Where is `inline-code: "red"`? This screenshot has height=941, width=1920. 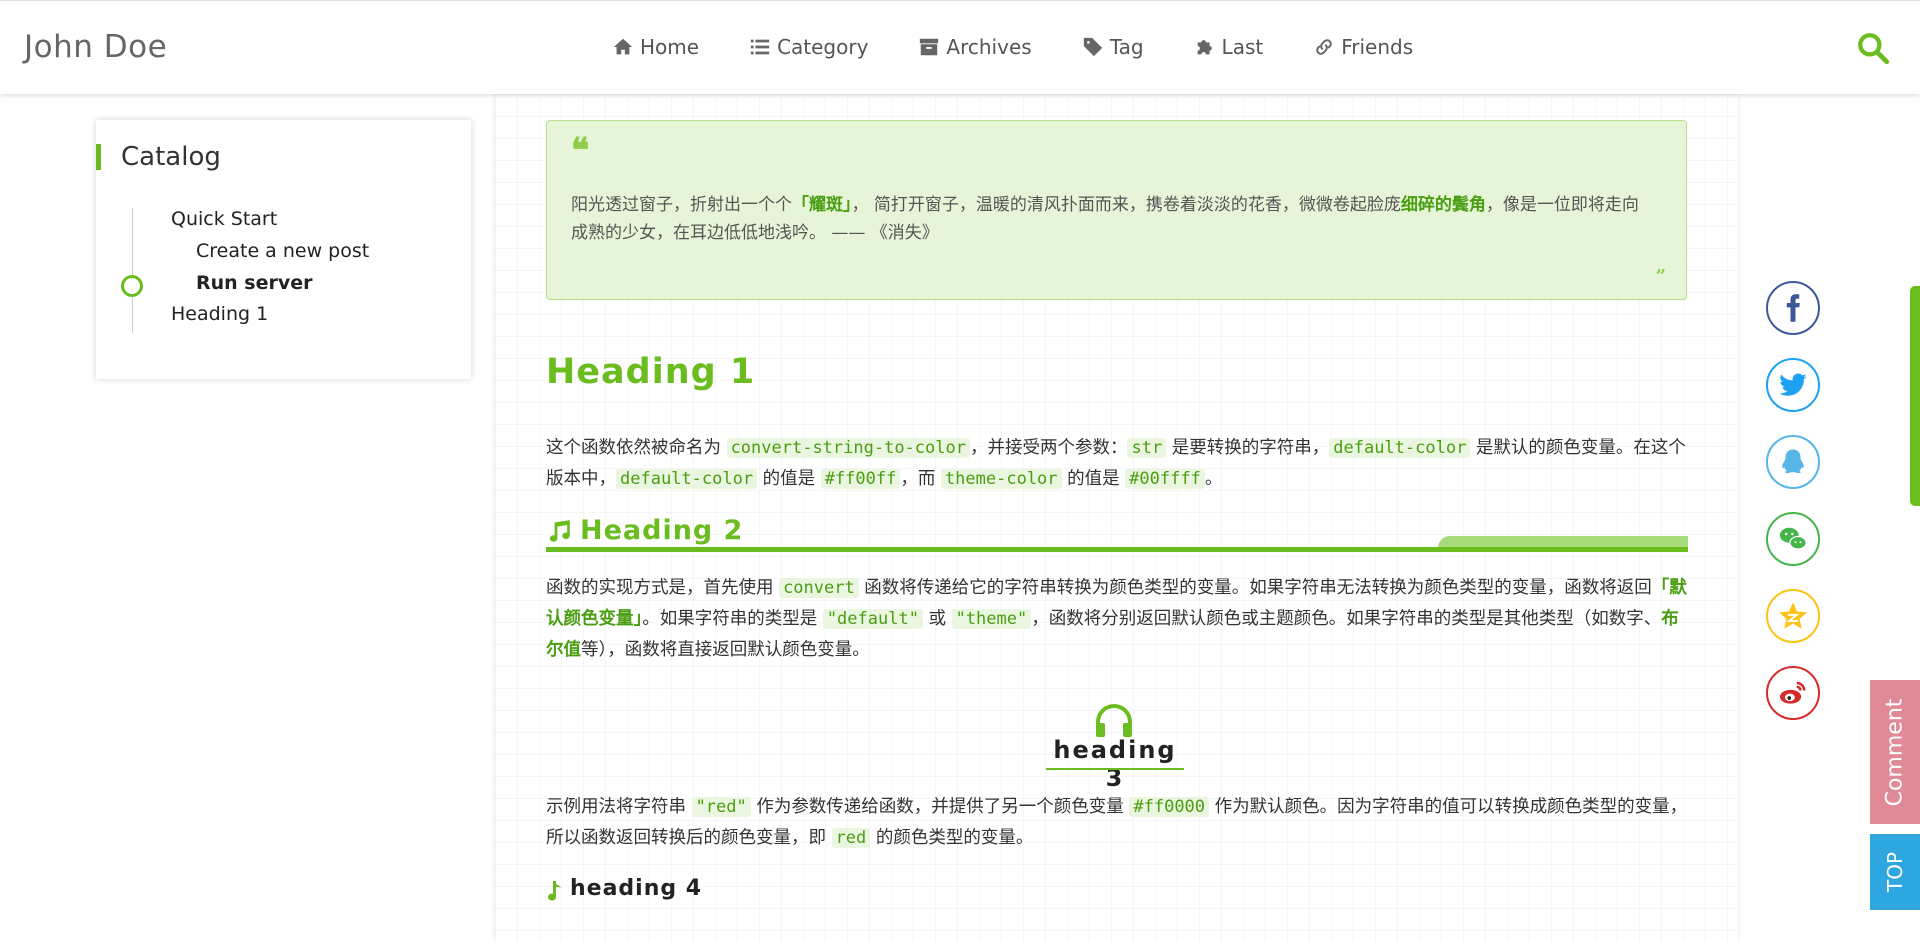 inline-code: "red" is located at coordinates (721, 807).